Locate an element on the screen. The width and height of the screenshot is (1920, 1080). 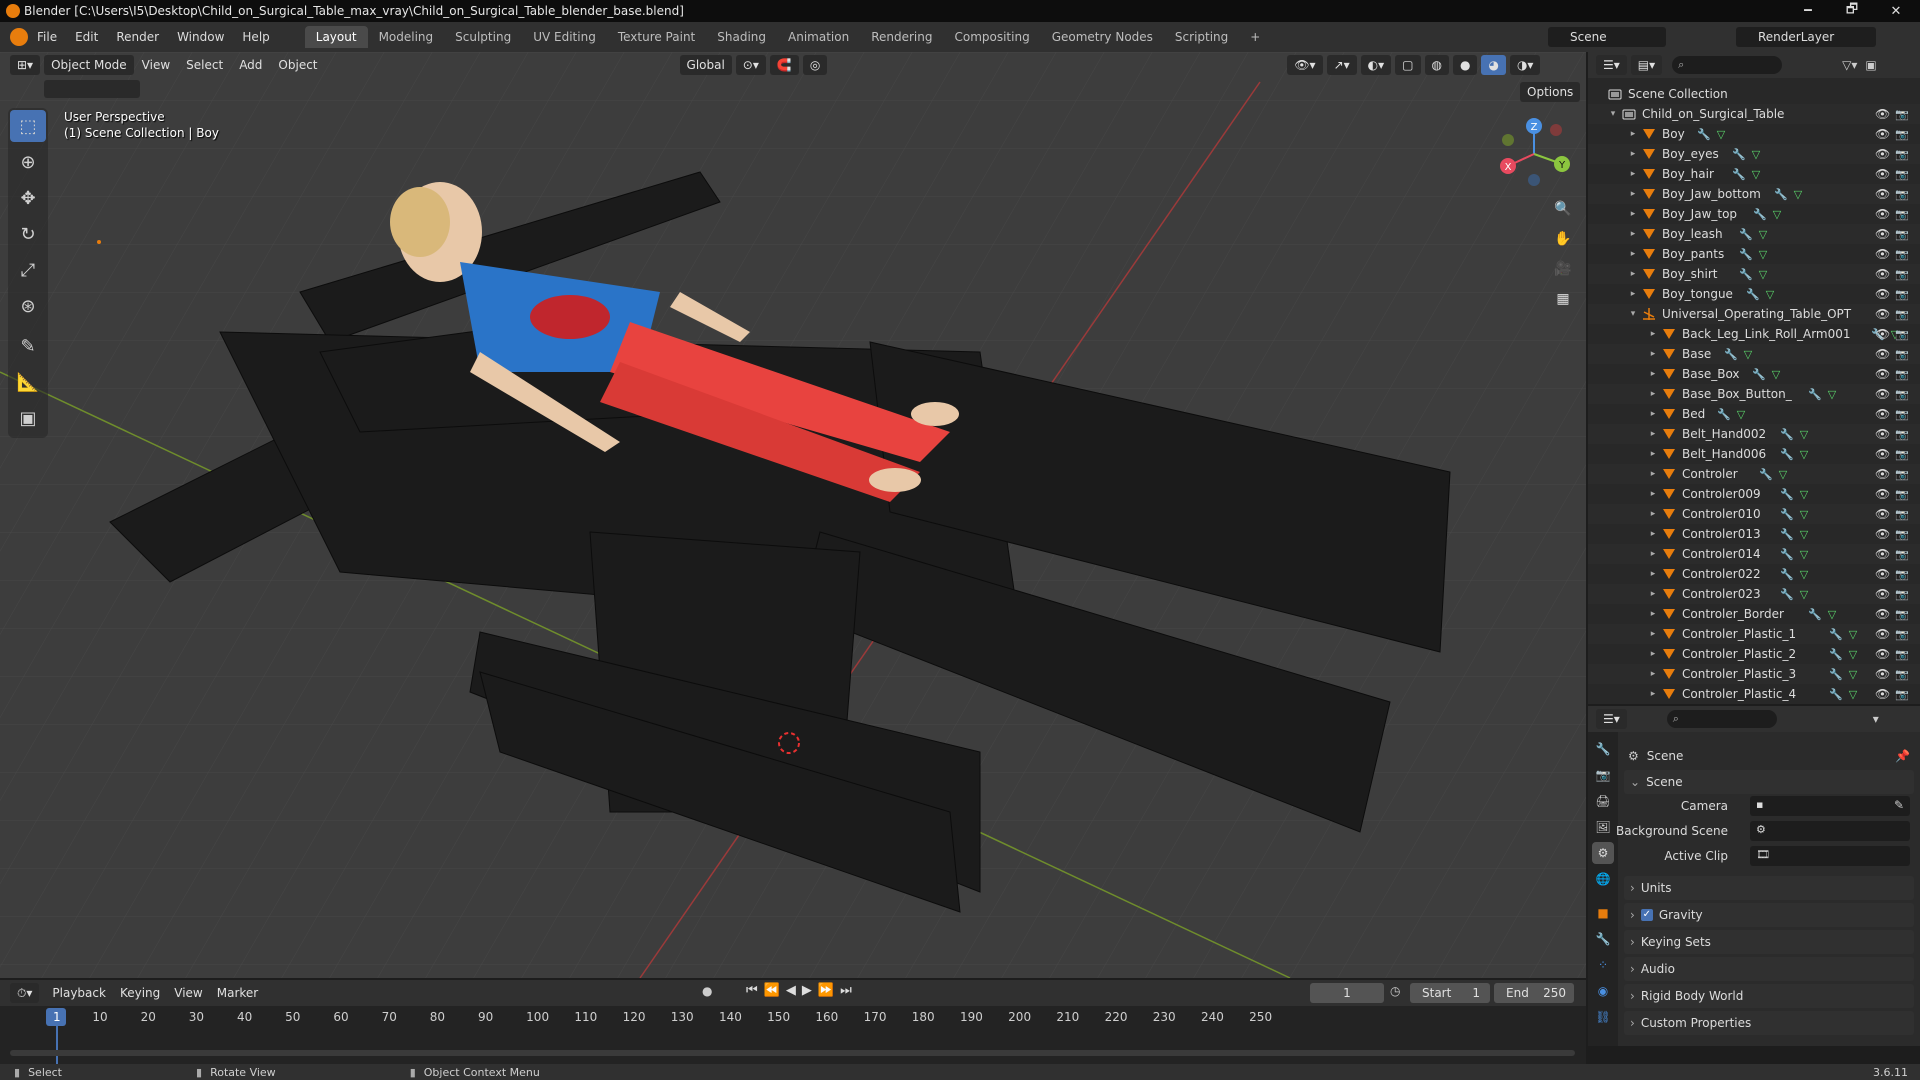
add-cube-tool: ▣ is located at coordinates (28, 418).